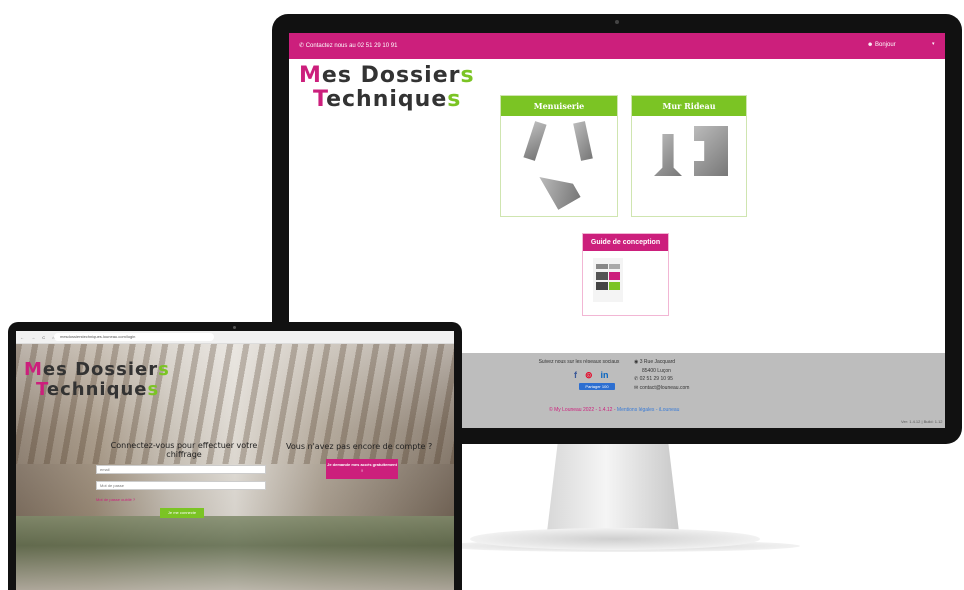 The image size is (964, 590). I want to click on card-title-guide: Guide de conception, so click(625, 242).